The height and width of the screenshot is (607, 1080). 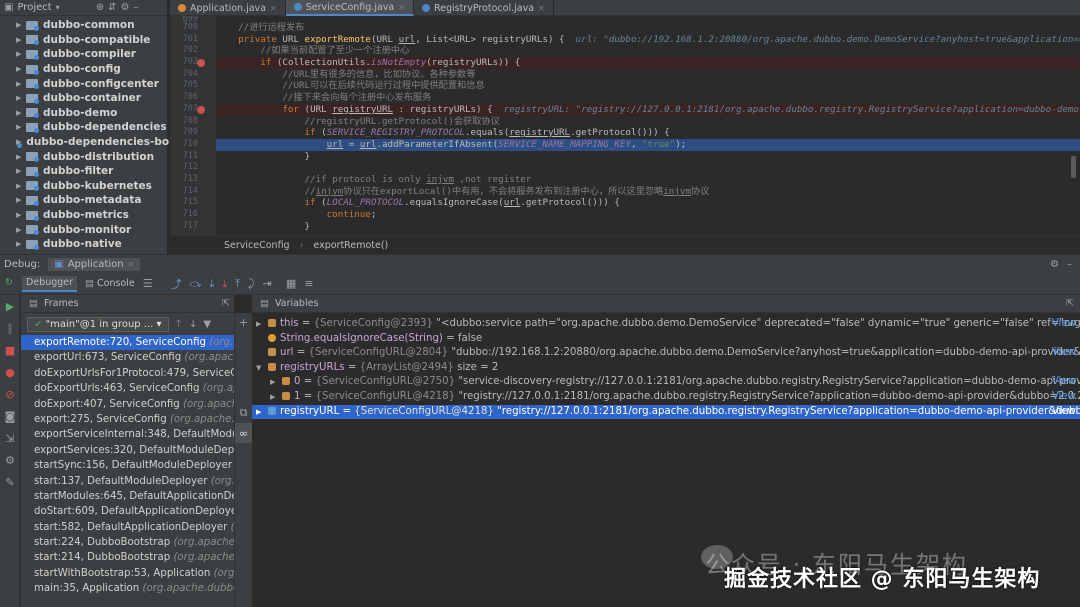 I want to click on tree-item: ▶ dubbo-compatible, so click(x=83, y=40).